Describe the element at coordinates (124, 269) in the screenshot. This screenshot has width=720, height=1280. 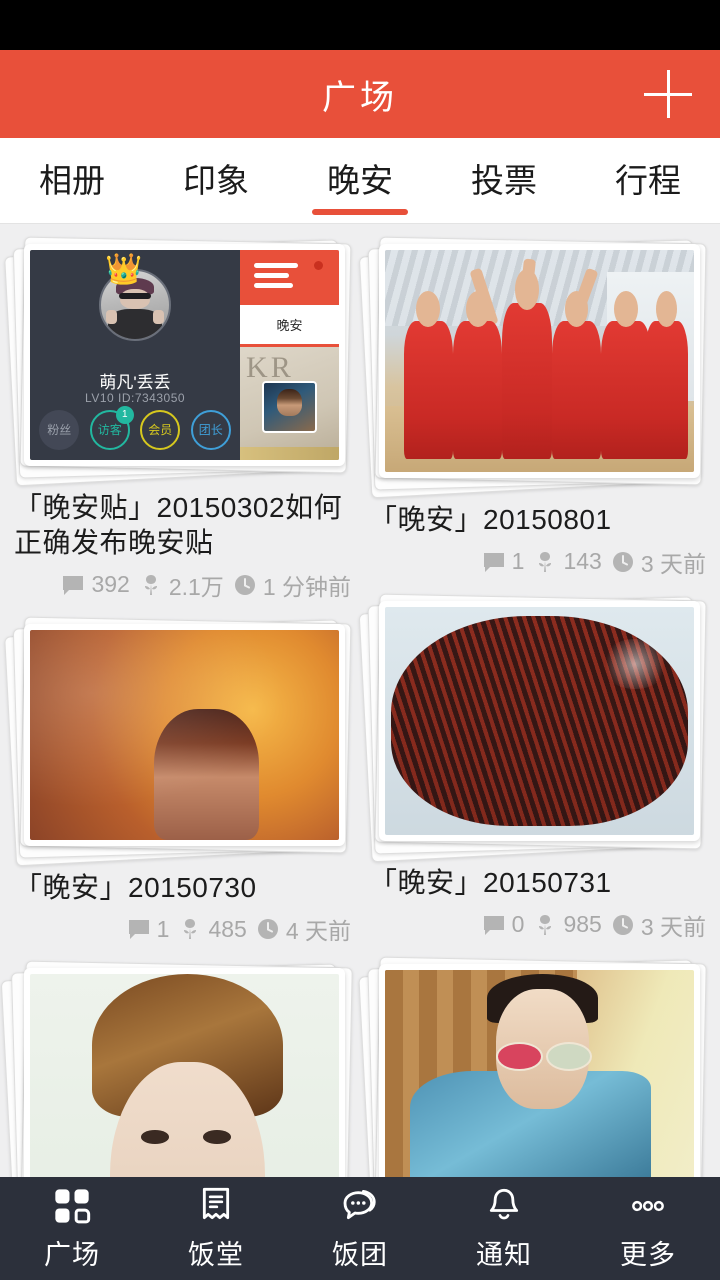
I see `crown-icon: 👑` at that location.